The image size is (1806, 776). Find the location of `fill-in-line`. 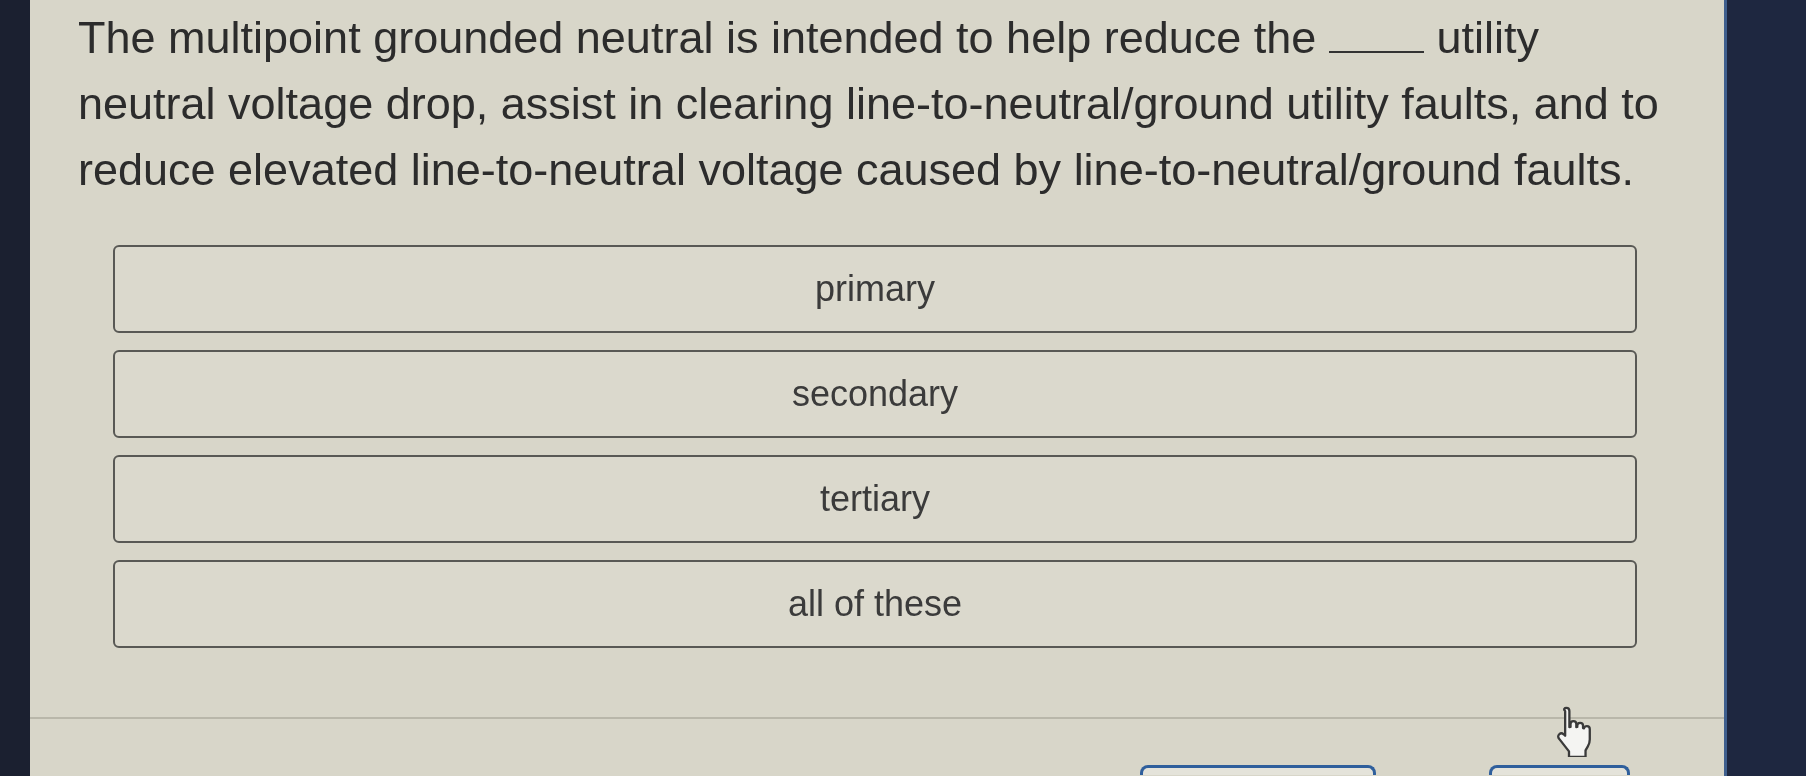

fill-in-line is located at coordinates (1376, 51).